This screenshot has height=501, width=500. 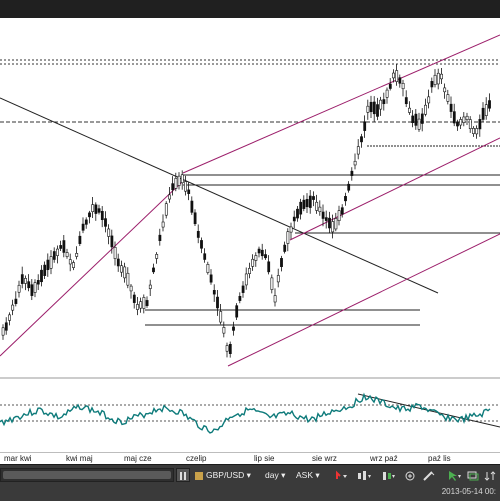 What do you see at coordinates (305, 475) in the screenshot?
I see `price-side-label: ASK` at bounding box center [305, 475].